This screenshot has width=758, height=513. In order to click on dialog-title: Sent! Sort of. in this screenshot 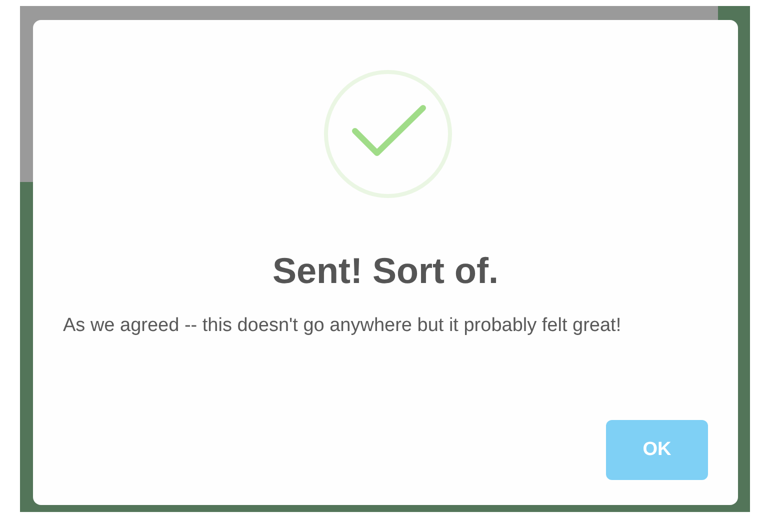, I will do `click(386, 271)`.